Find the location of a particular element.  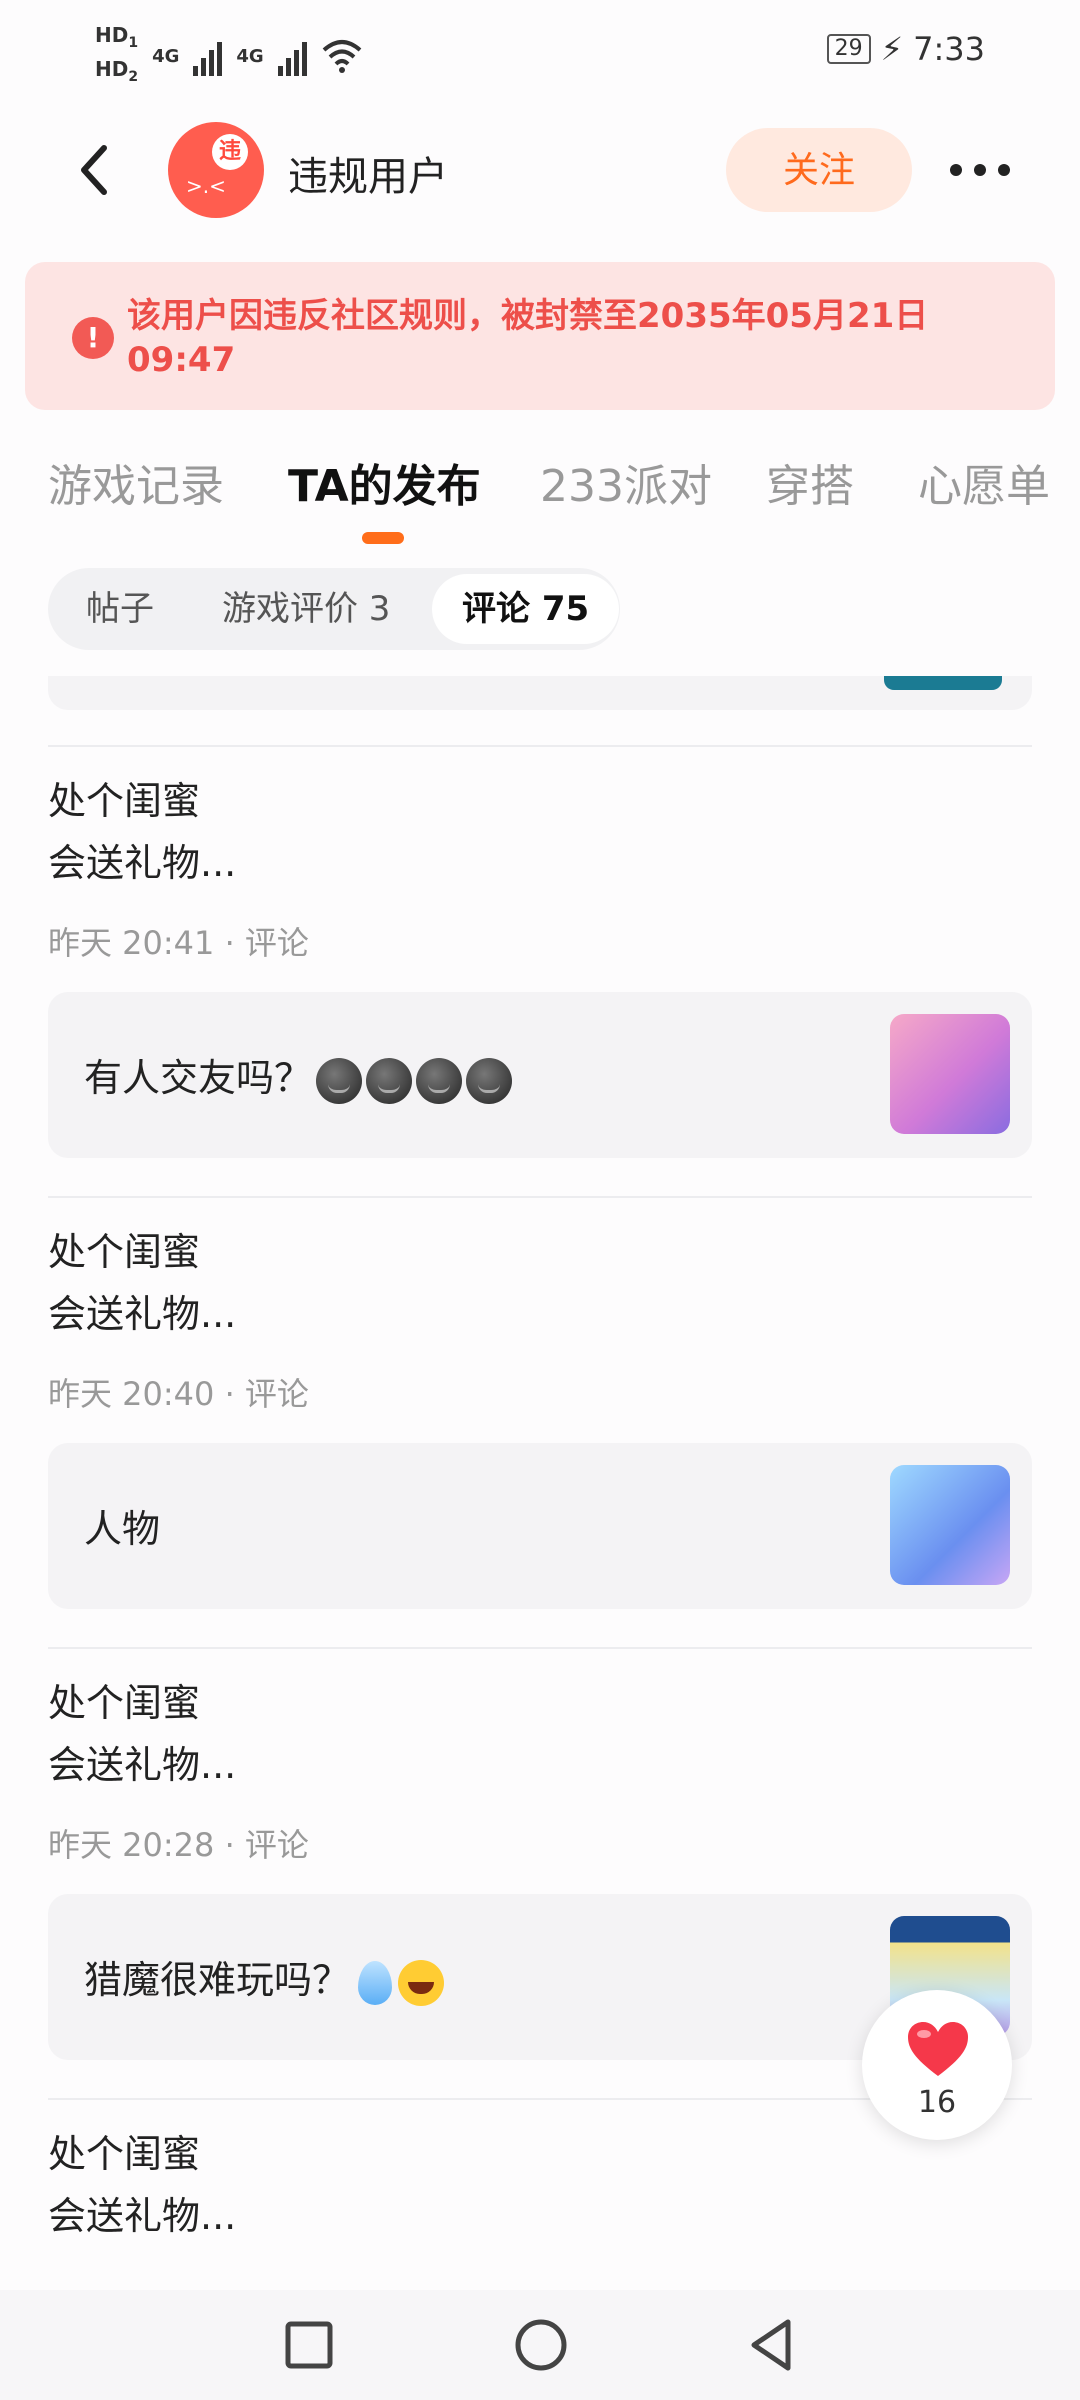

sub-tab-segment: 帖子 游戏评价 3 评论 75 is located at coordinates (334, 609).